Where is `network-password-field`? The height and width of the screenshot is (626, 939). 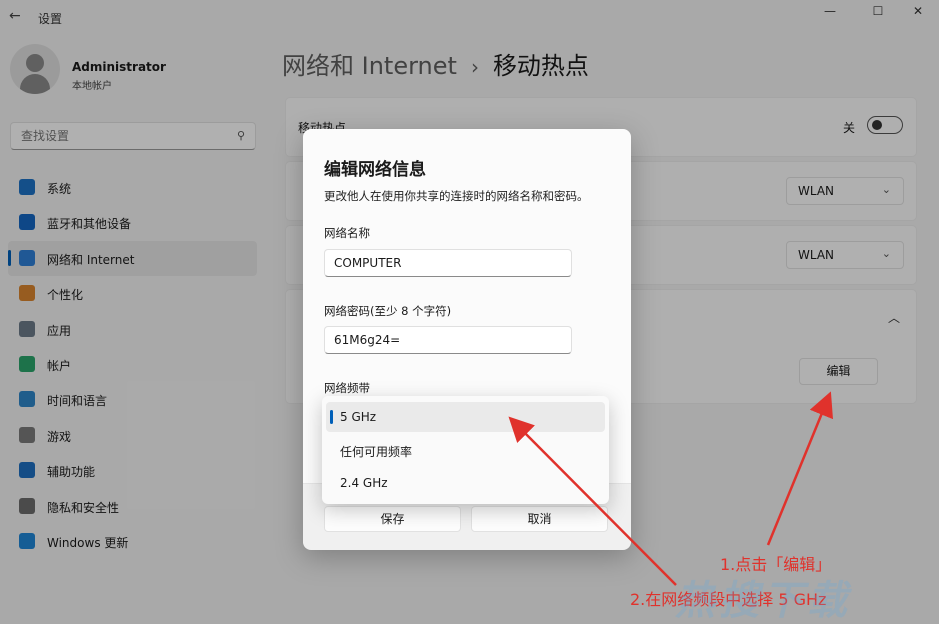
network-password-field is located at coordinates (448, 340).